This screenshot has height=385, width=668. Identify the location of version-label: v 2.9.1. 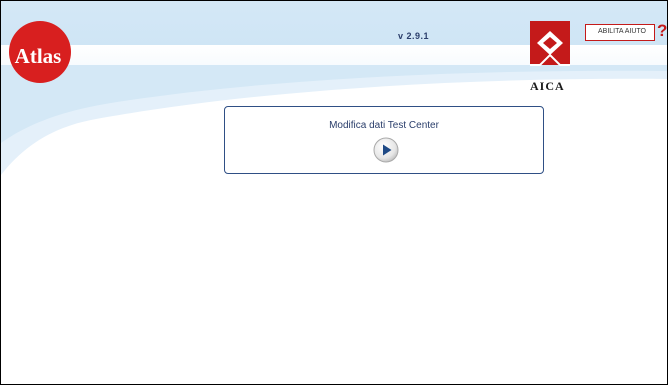
(414, 36).